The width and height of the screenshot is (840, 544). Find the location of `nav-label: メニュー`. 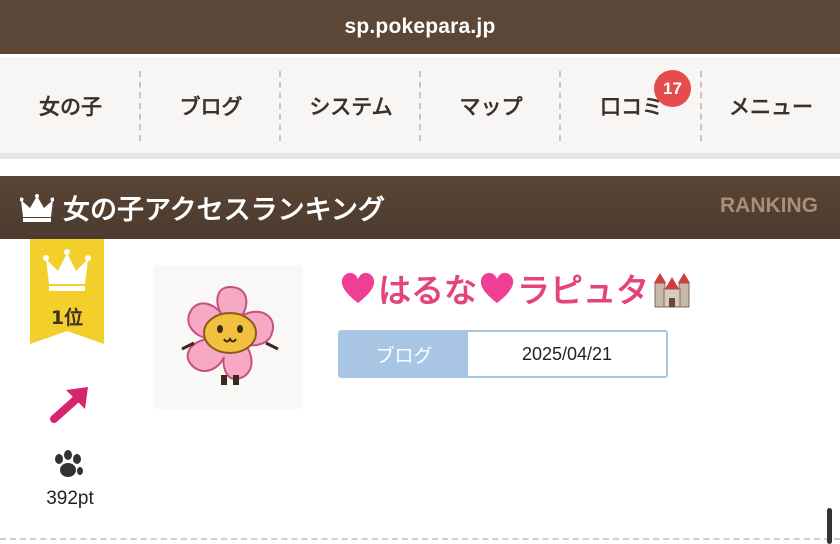

nav-label: メニュー is located at coordinates (771, 106).